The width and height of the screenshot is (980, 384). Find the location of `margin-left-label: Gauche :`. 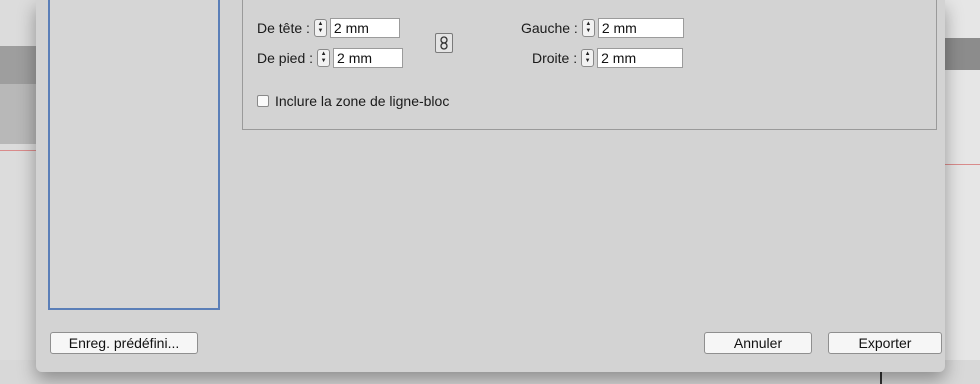

margin-left-label: Gauche : is located at coordinates (549, 28).